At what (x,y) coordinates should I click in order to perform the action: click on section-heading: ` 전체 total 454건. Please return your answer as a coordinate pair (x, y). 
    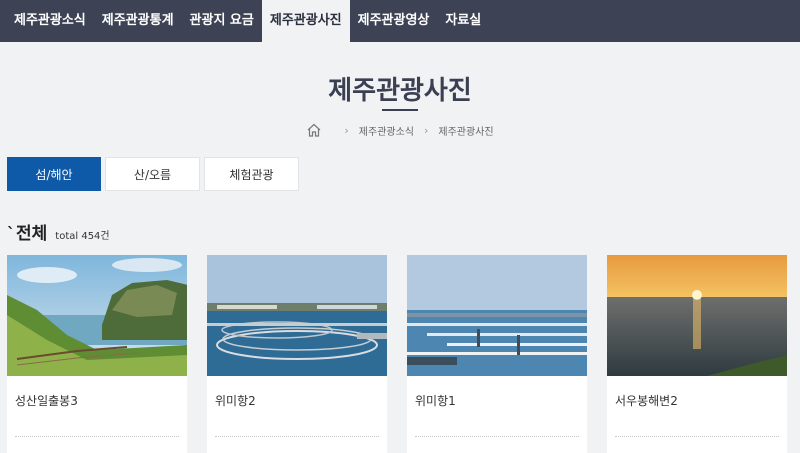
    Looking at the image, I should click on (58, 231).